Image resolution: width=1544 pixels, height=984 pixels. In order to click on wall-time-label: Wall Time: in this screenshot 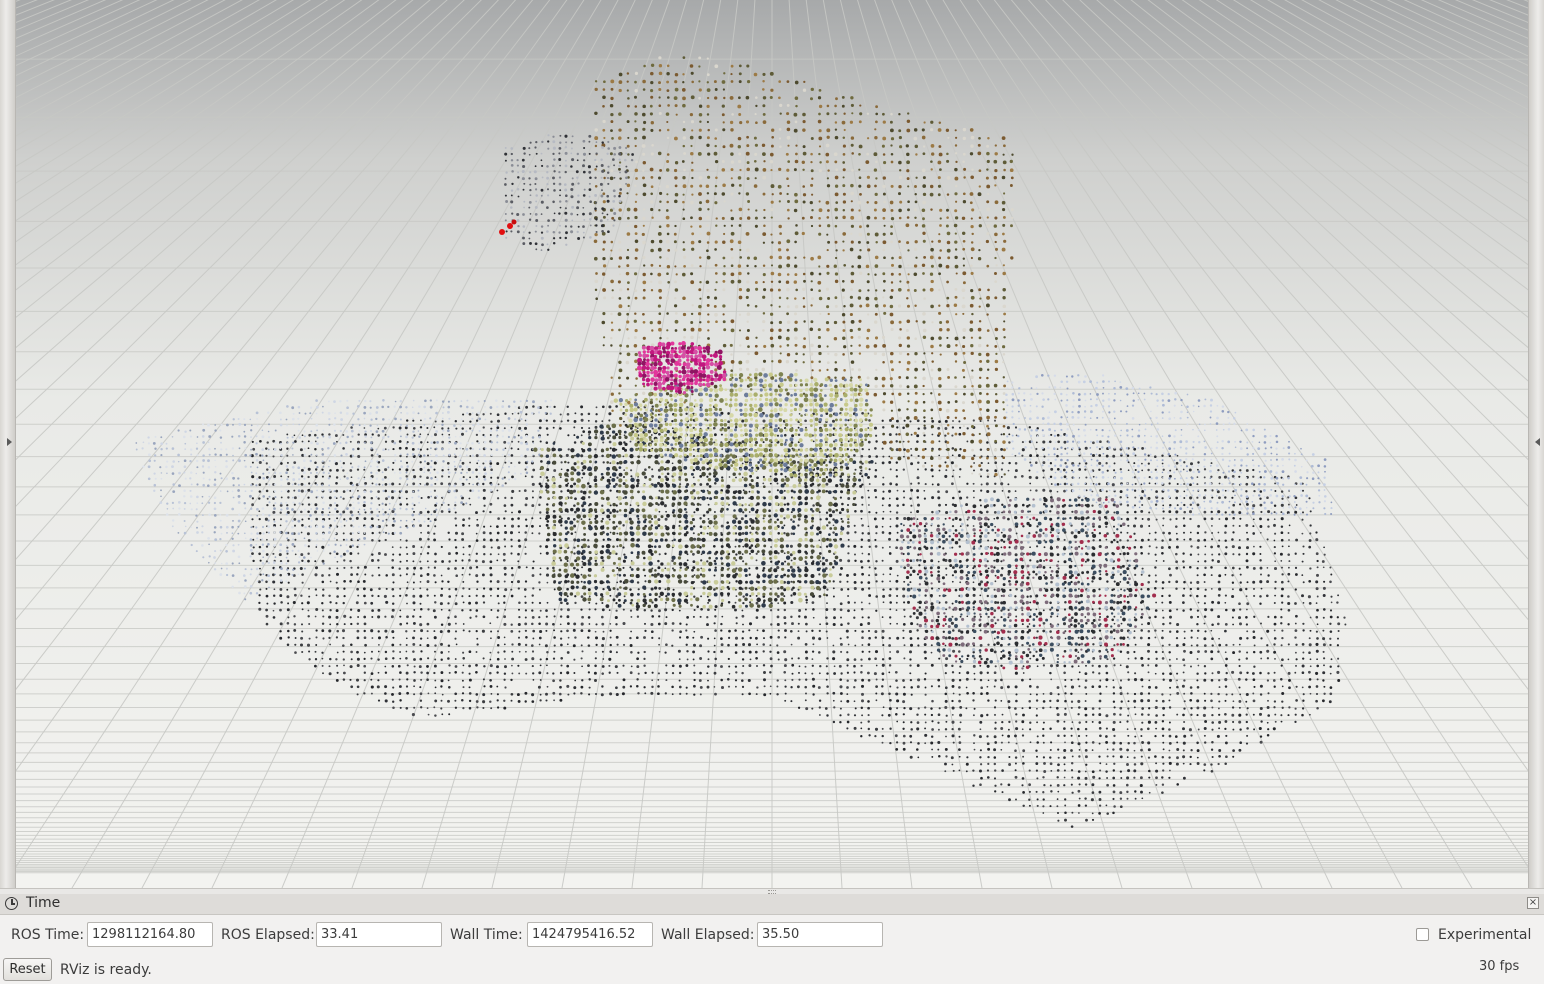, I will do `click(486, 935)`.